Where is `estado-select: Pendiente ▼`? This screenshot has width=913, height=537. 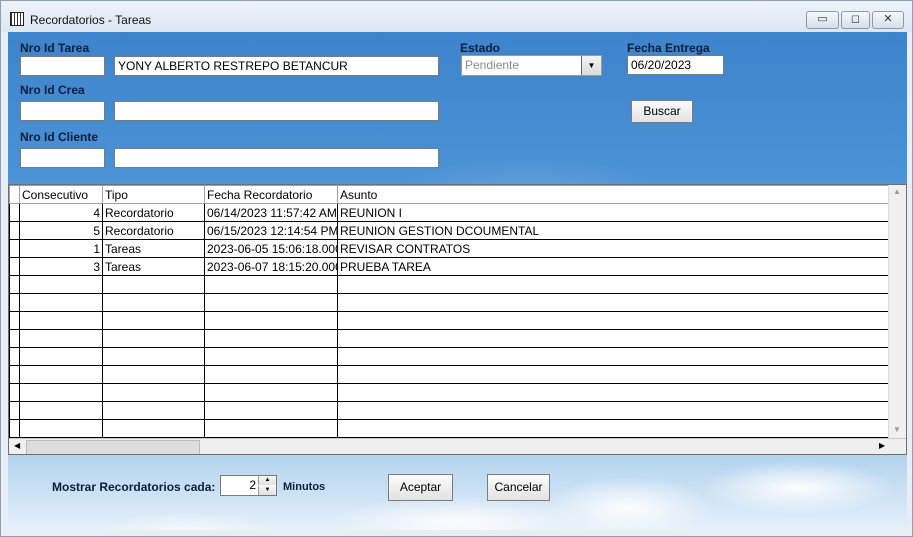
estado-select: Pendiente ▼ is located at coordinates (531, 65).